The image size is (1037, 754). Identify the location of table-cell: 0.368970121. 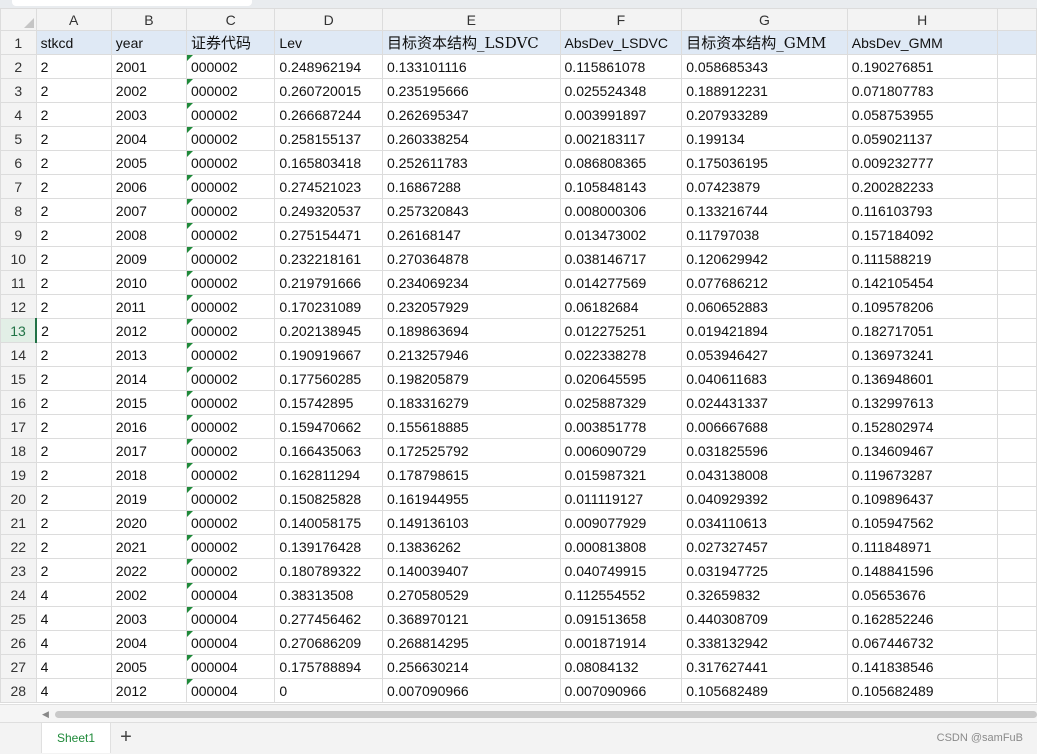
(471, 618).